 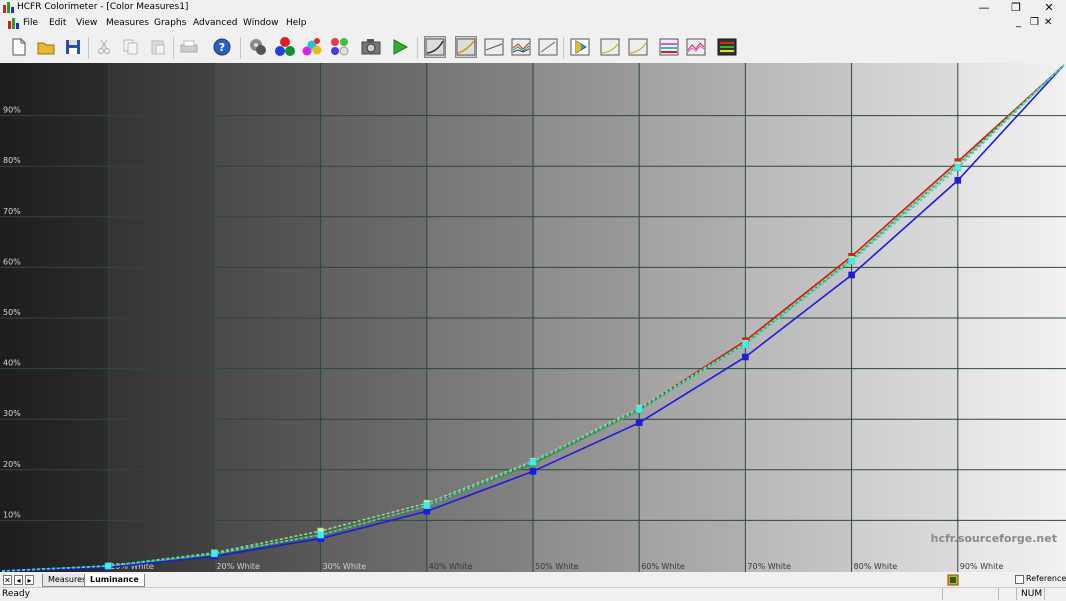 I want to click on print-icon, so click(x=189, y=47).